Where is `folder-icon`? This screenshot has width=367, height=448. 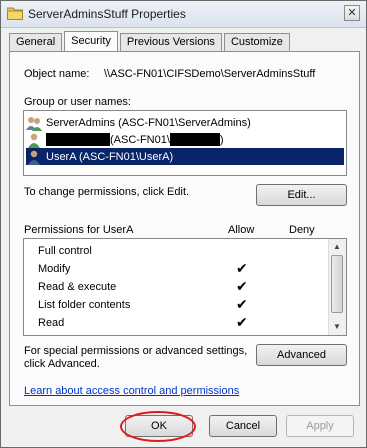
folder-icon is located at coordinates (15, 13).